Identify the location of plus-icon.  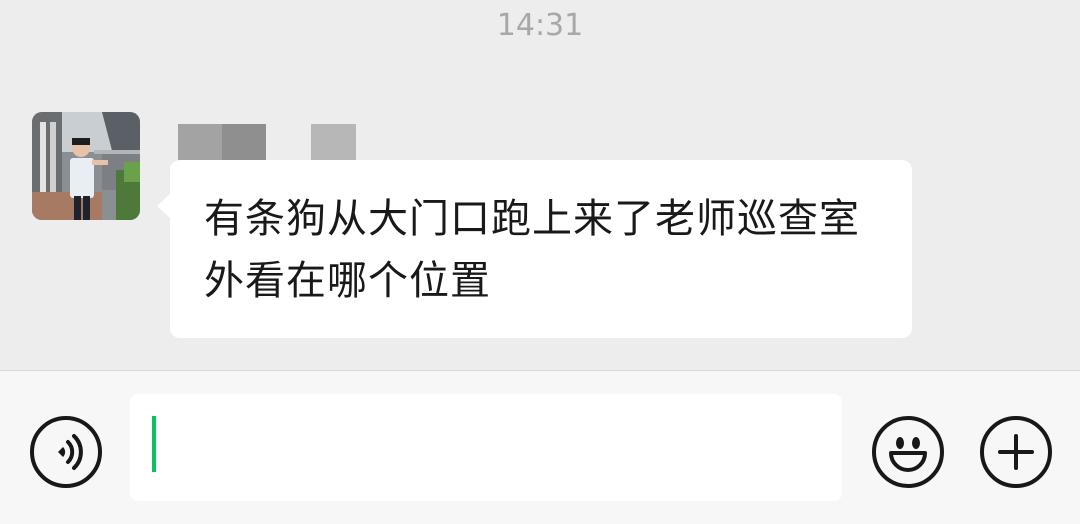
(1016, 452).